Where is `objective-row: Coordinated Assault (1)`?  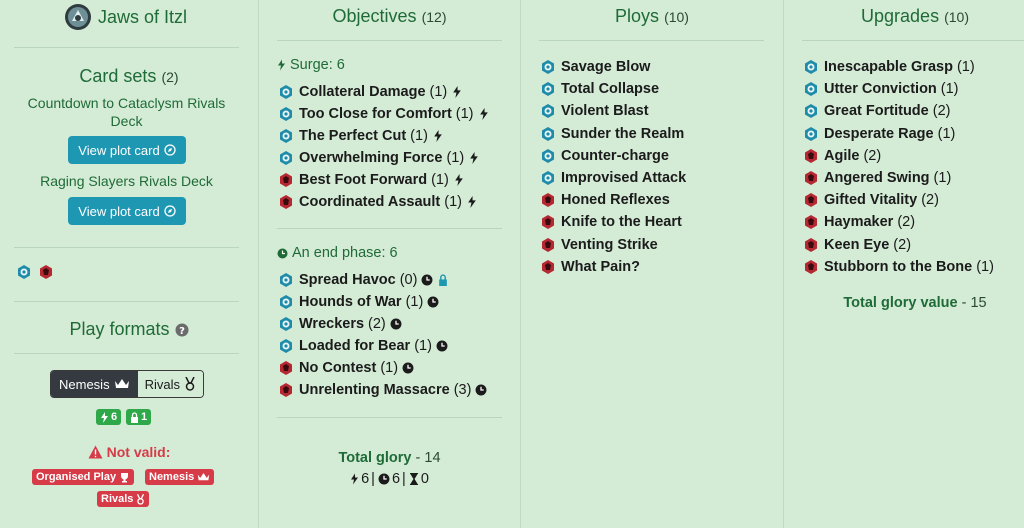
objective-row: Coordinated Assault (1) is located at coordinates (378, 202).